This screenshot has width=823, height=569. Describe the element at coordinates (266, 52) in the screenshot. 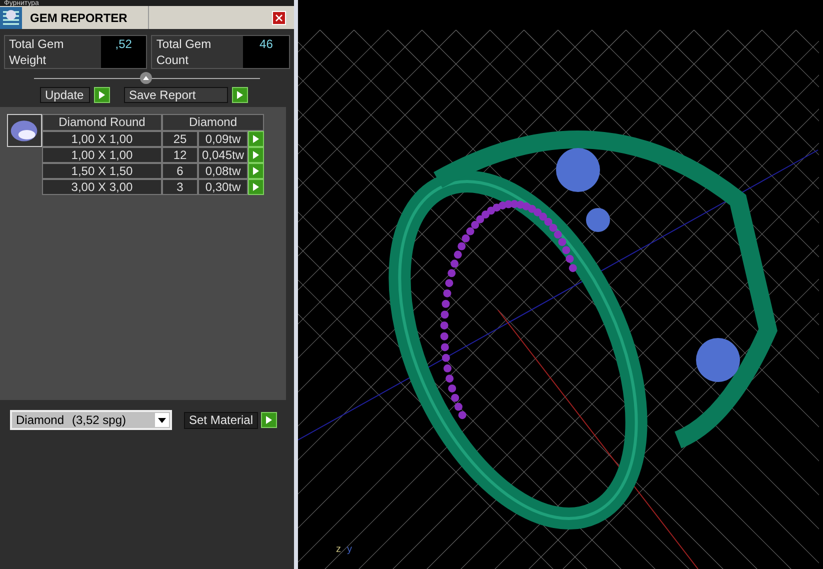

I see `total-value: 46` at that location.